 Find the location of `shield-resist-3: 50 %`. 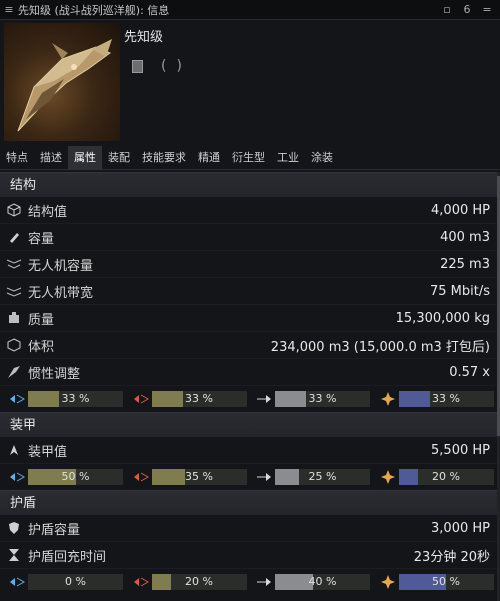

shield-resist-3: 50 % is located at coordinates (438, 582).